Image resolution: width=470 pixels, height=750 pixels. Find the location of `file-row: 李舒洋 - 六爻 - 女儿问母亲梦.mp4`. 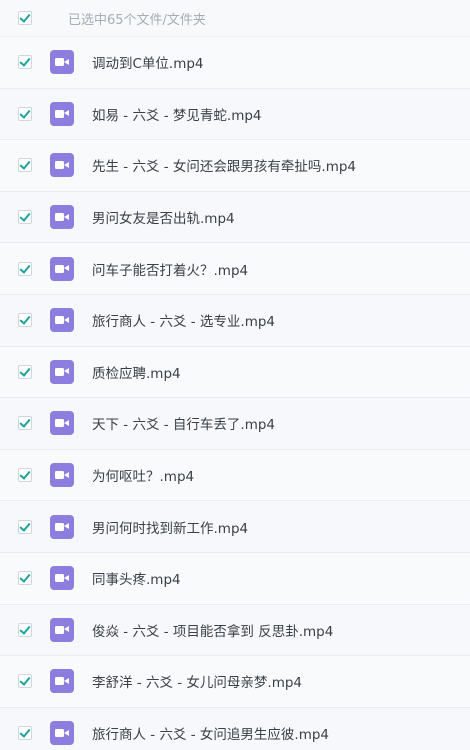

file-row: 李舒洋 - 六爻 - 女儿问母亲梦.mp4 is located at coordinates (235, 682).